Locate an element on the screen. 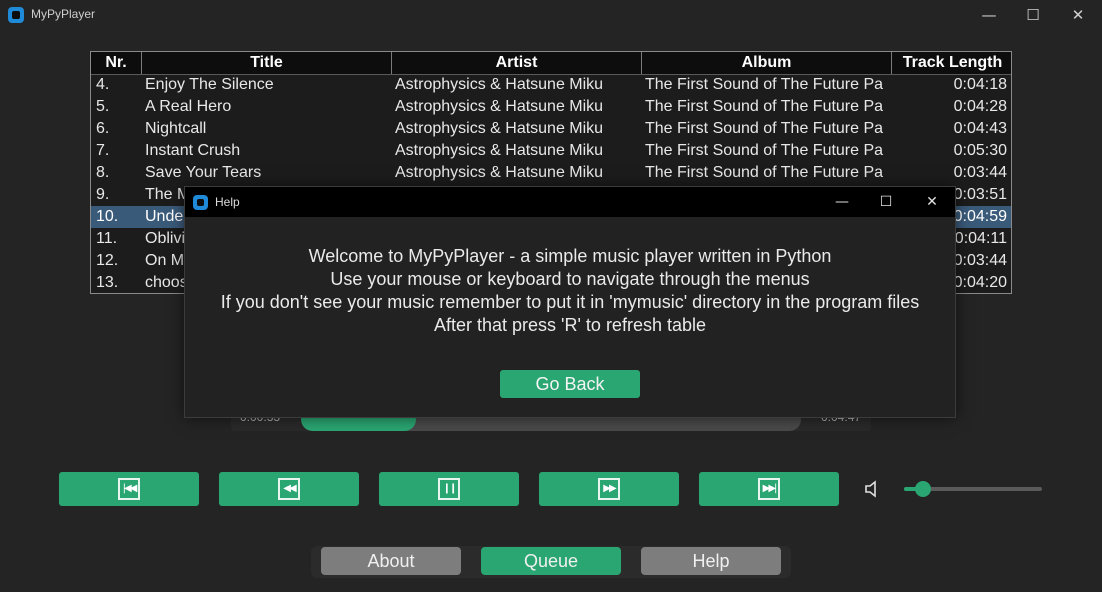  skip-back-button: |◀◀ is located at coordinates (129, 489).